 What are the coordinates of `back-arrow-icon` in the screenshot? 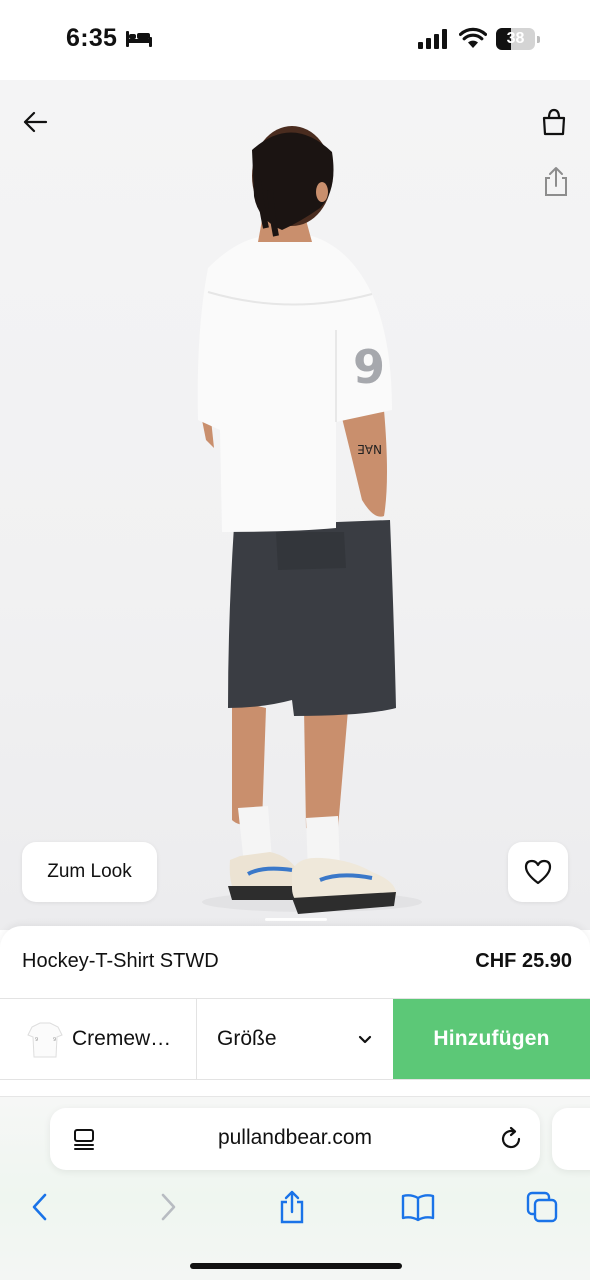 It's located at (35, 122).